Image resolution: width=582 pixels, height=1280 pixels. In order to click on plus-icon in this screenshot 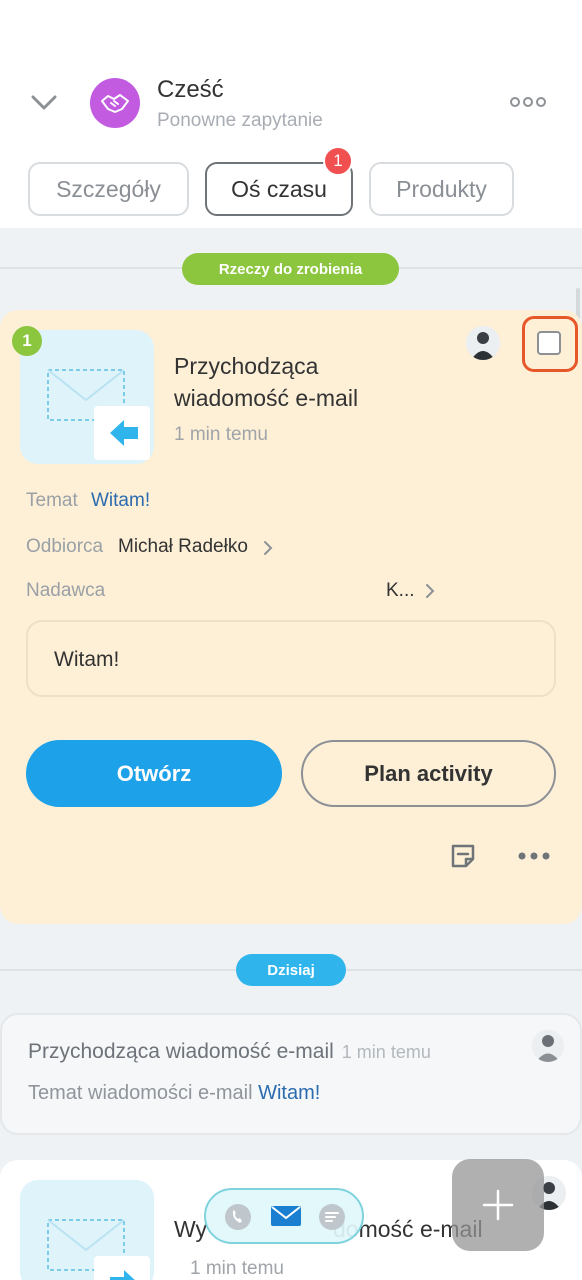, I will do `click(498, 1205)`.